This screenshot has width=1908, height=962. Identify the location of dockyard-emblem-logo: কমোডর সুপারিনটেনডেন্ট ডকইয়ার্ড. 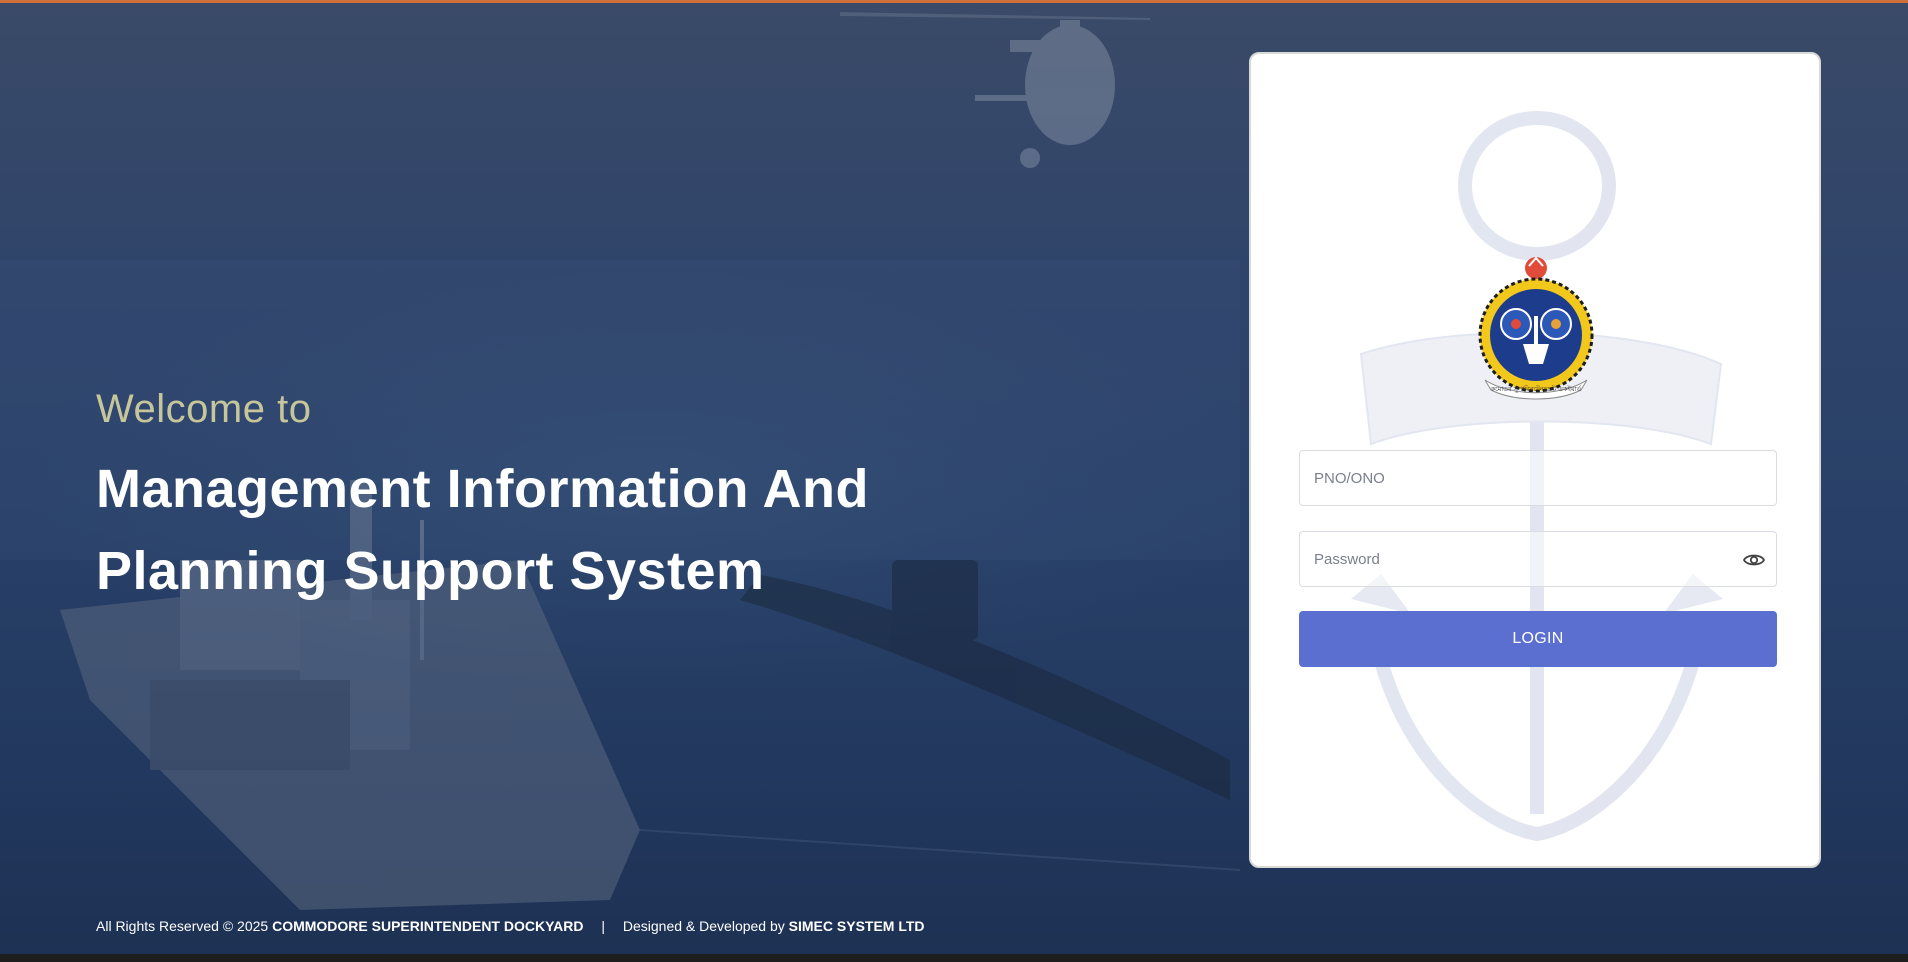
(1536, 328).